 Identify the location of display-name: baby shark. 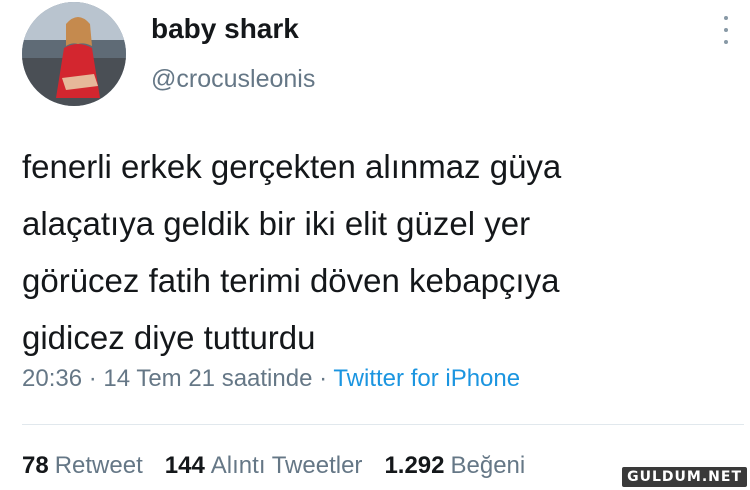
(225, 29).